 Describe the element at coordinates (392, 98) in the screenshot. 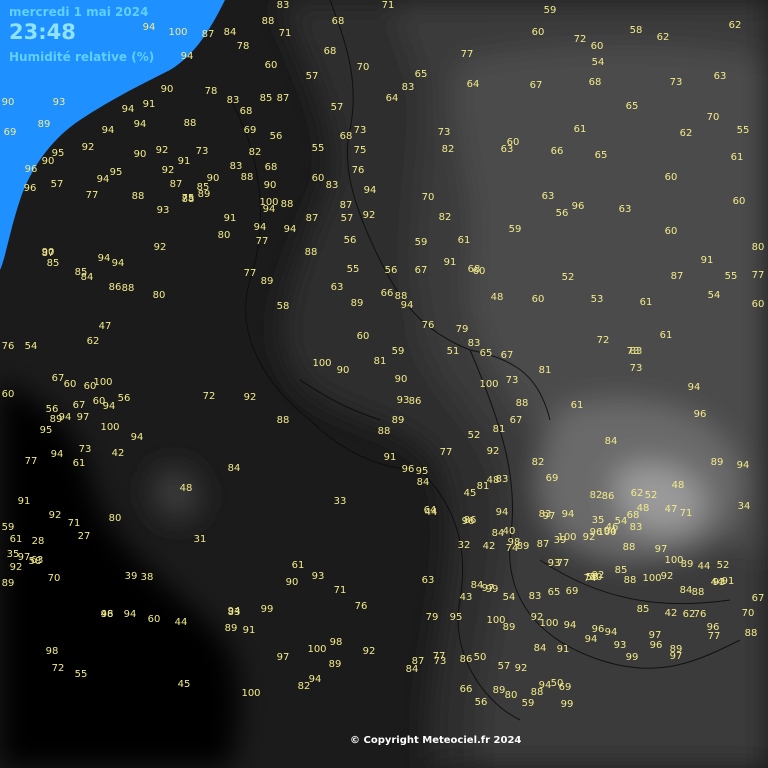

I see `station-value: 64` at that location.